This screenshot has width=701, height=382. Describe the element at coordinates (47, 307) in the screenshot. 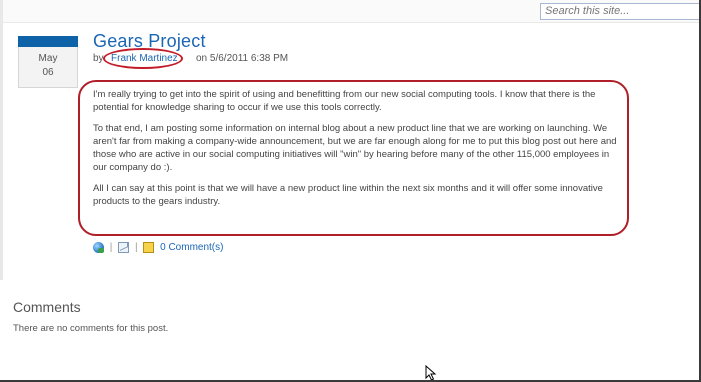

I see `comments-heading: Comments` at that location.